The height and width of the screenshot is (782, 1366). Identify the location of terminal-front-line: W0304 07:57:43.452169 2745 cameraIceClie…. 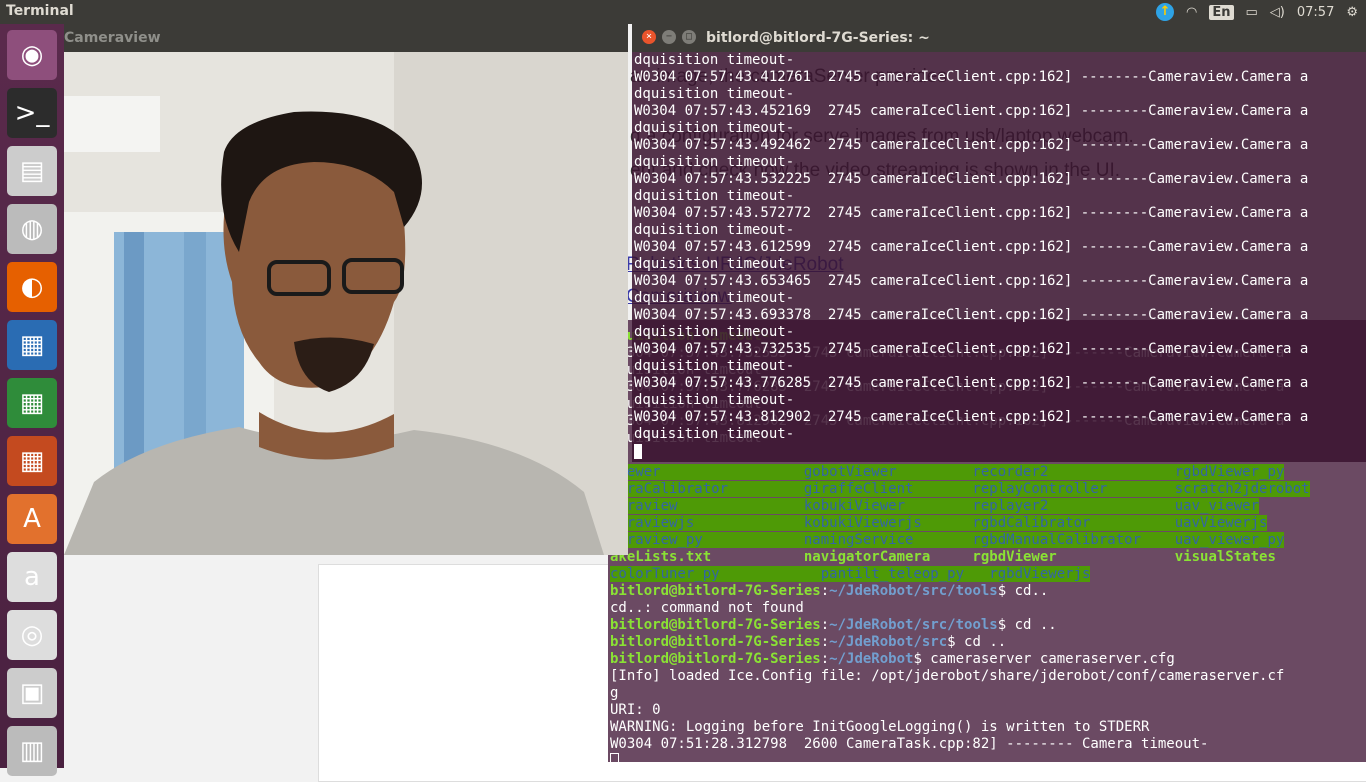
(971, 111).